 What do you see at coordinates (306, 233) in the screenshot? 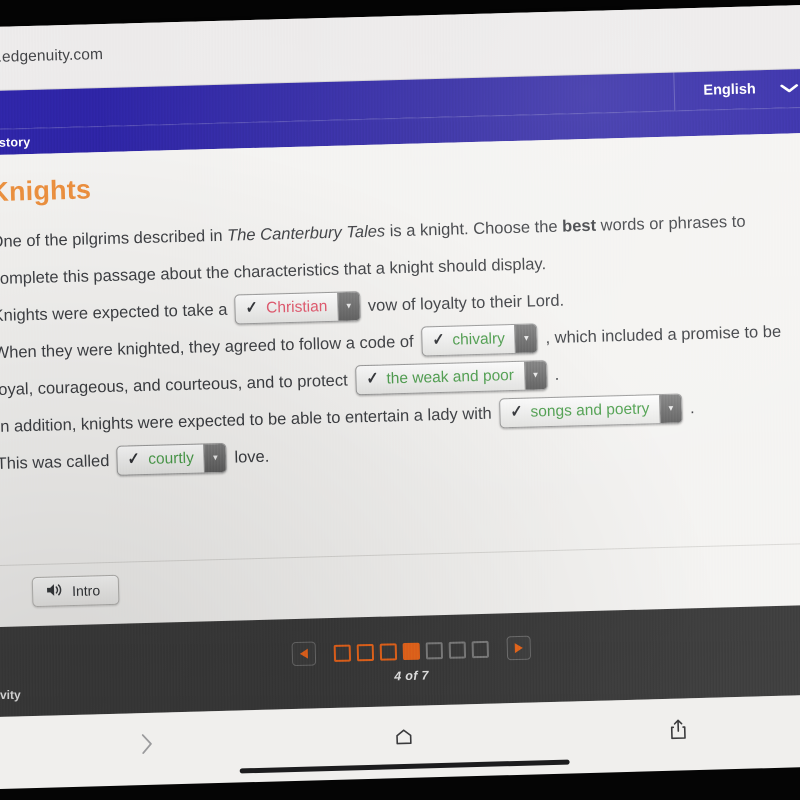
I see `instruction-book-title: The Canterbury Tales` at bounding box center [306, 233].